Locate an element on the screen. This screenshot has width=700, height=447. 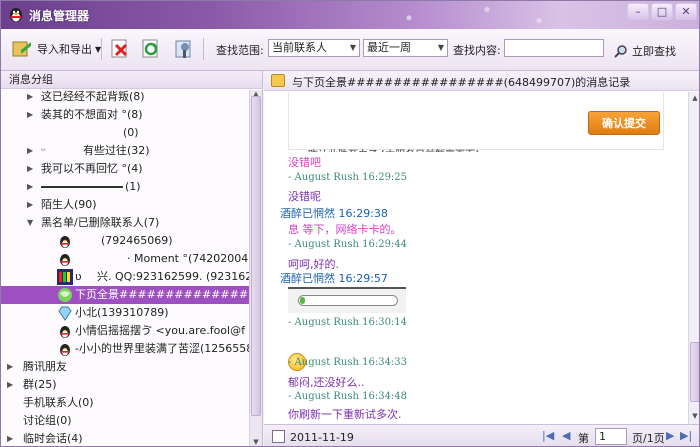
tree-group: ▶ 群(25) is located at coordinates (125, 385).